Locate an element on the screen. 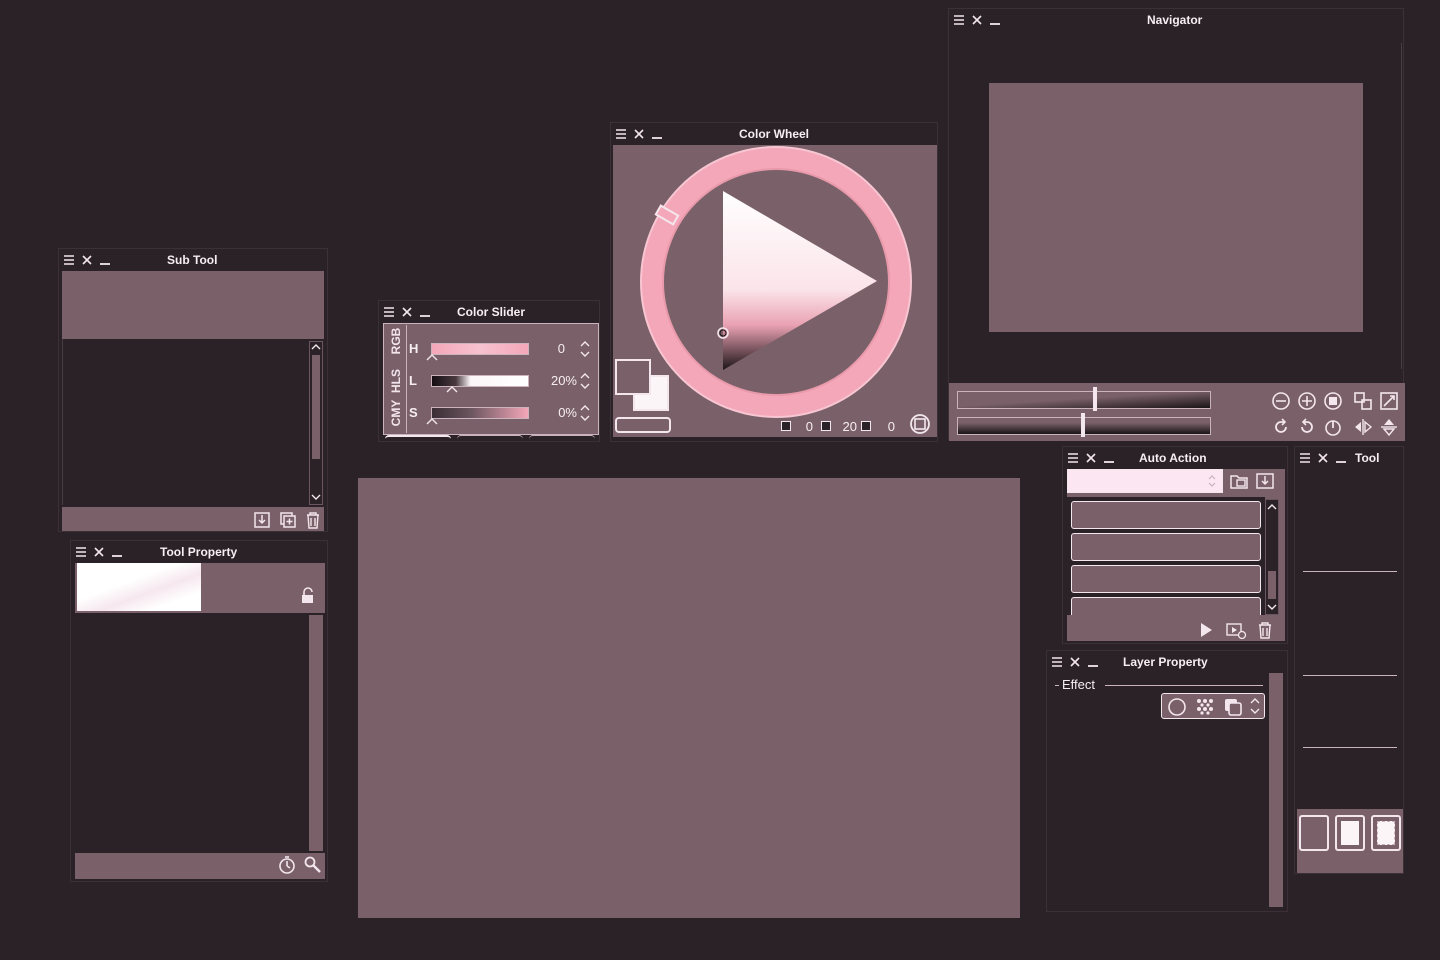 The image size is (1440, 960). zoom-in-icon is located at coordinates (1307, 401).